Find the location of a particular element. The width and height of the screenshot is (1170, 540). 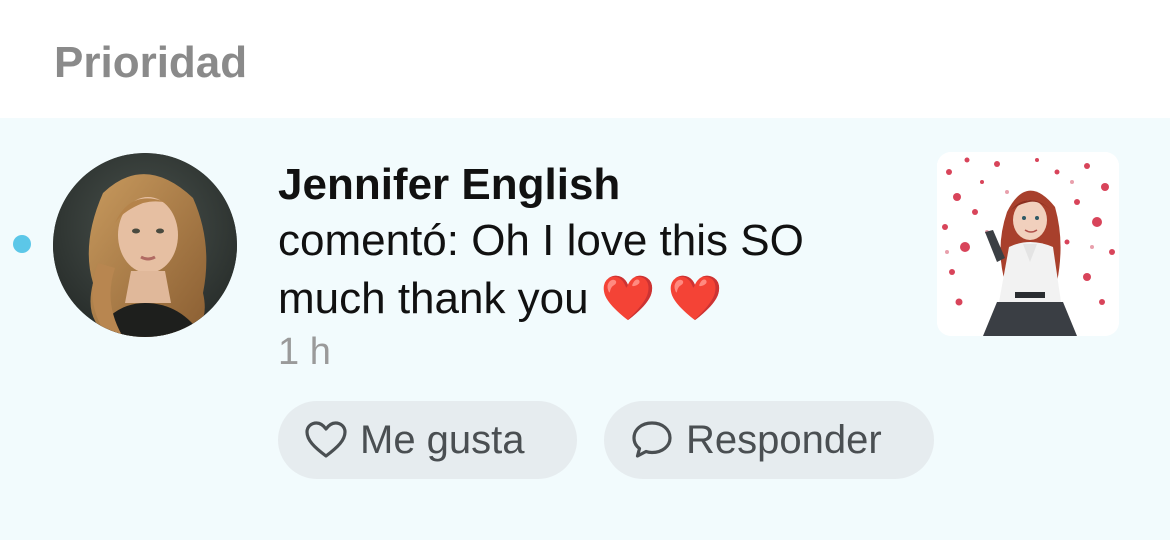

section-title: Prioridad is located at coordinates (151, 62).